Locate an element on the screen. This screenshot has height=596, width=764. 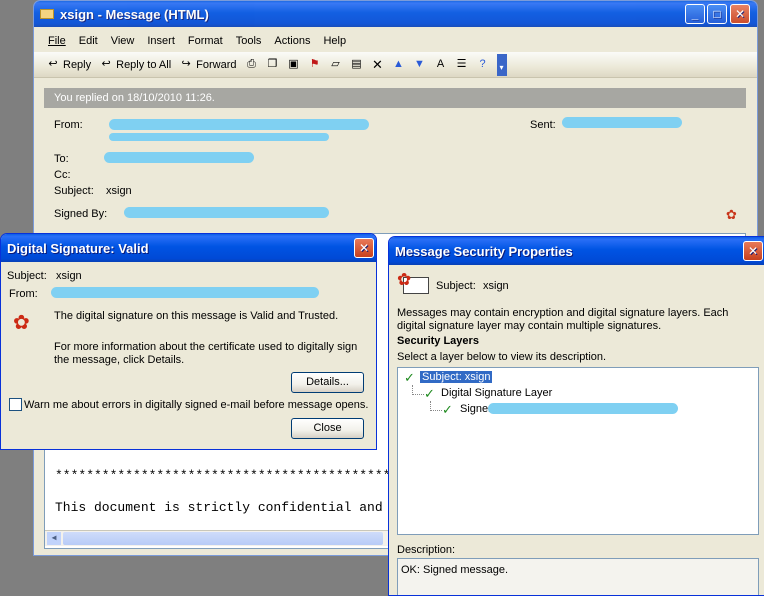
info-bar: You replied on 18/10/2010 11:26. is located at coordinates (395, 98).